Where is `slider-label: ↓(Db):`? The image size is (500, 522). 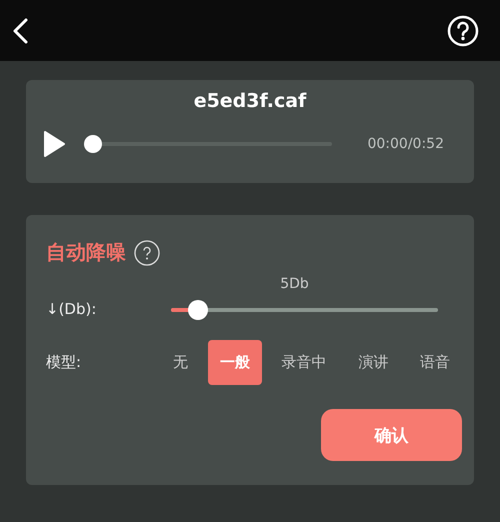 slider-label: ↓(Db): is located at coordinates (72, 309).